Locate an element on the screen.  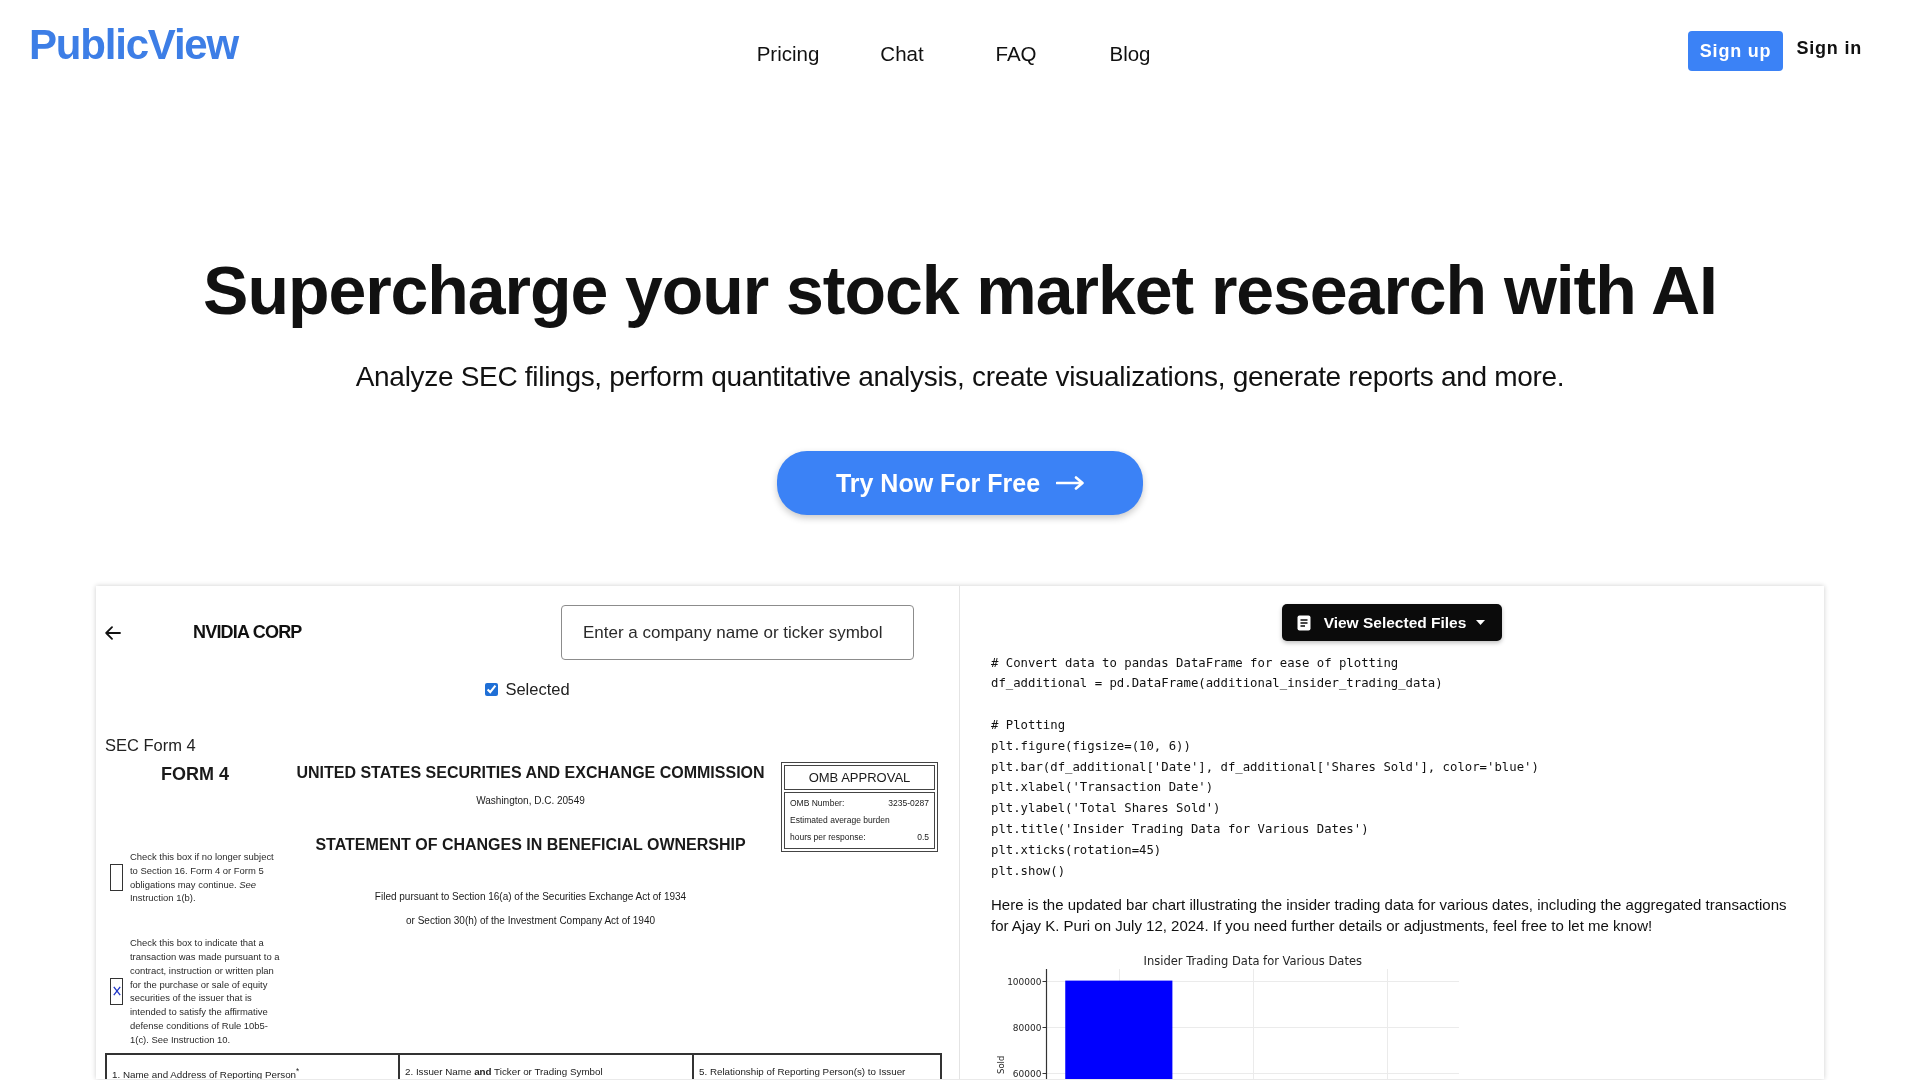
nav-link: Pricing is located at coordinates (788, 54).